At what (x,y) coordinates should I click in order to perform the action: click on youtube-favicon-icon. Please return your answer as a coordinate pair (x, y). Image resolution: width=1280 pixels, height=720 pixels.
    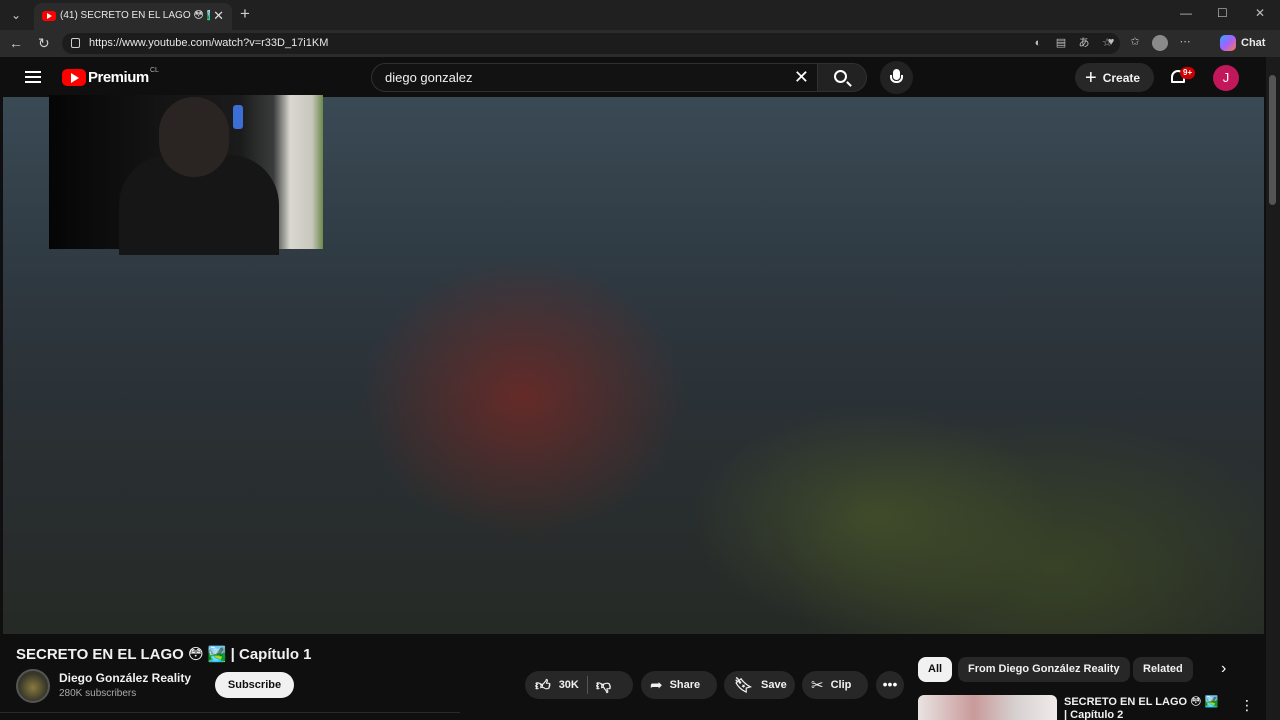
    Looking at the image, I should click on (49, 16).